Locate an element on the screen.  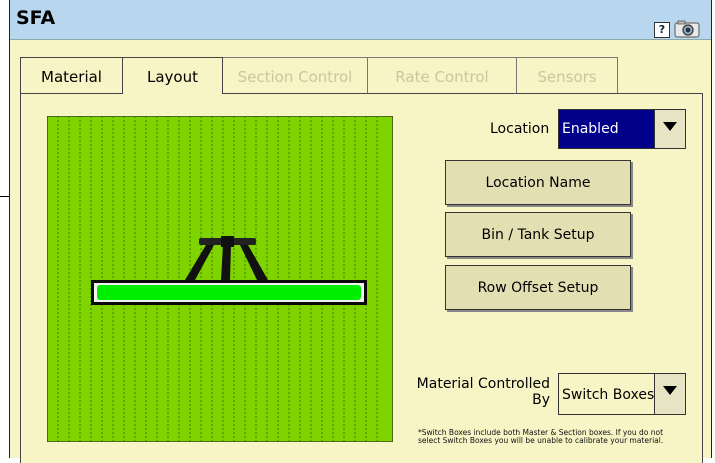
title-bar: SFA ? is located at coordinates (360, 20).